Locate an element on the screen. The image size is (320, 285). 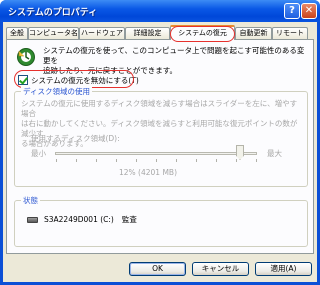
tab-automatic-updates: 自動更新 is located at coordinates (253, 33).